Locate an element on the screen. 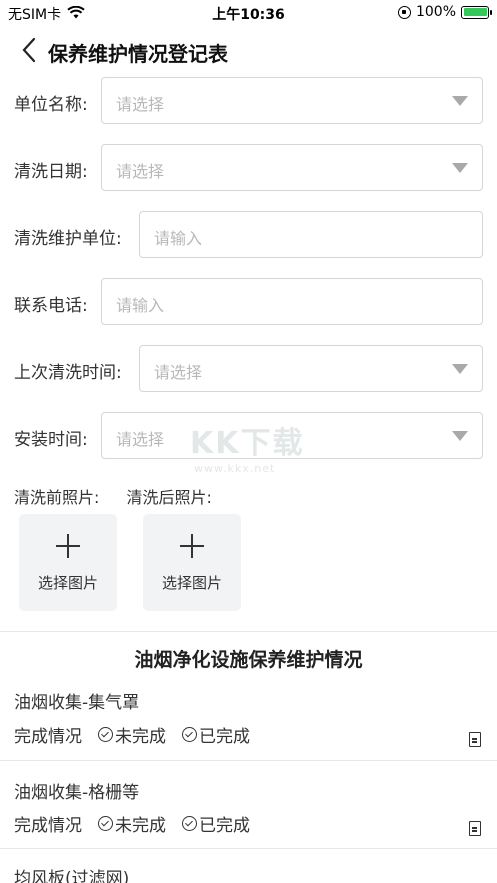 The width and height of the screenshot is (497, 883). maintain-unit-input: 请输入 is located at coordinates (311, 234).